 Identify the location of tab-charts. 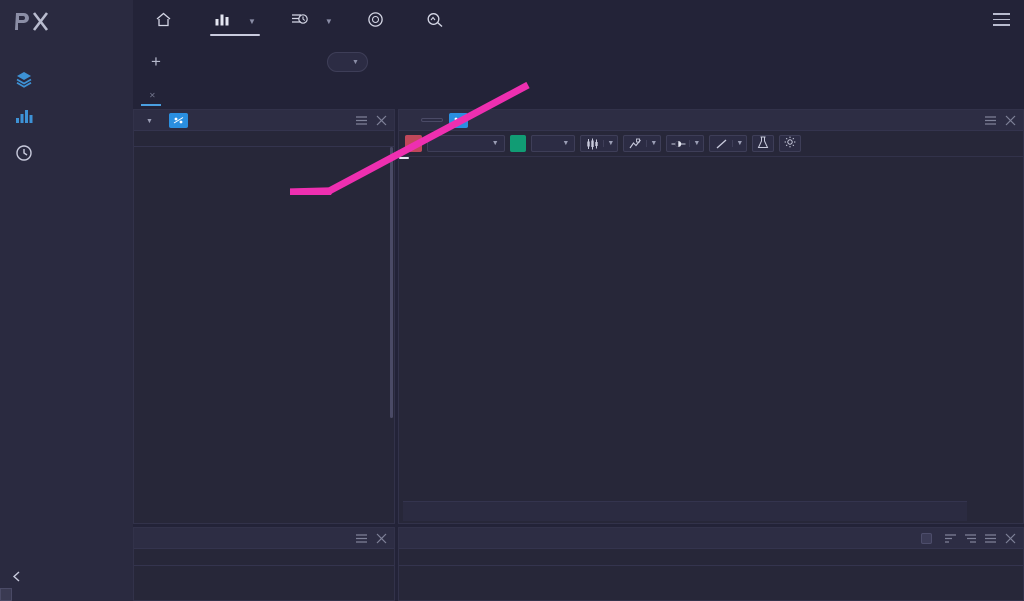
(182, 103).